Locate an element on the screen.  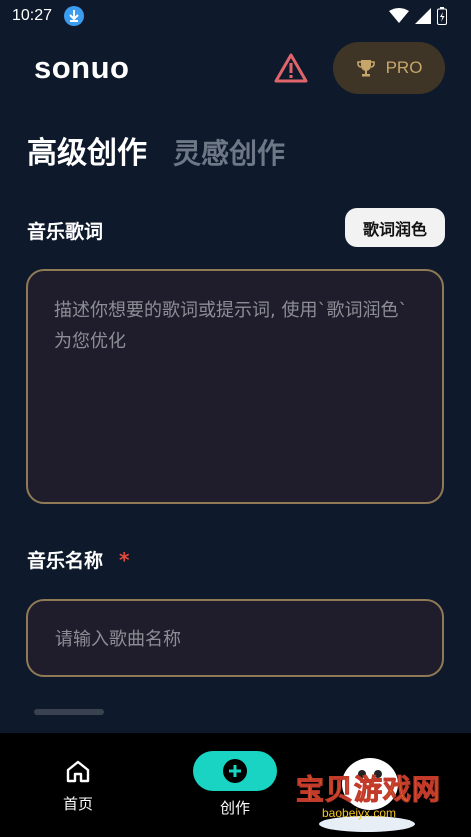
pro-label: PRO is located at coordinates (404, 67).